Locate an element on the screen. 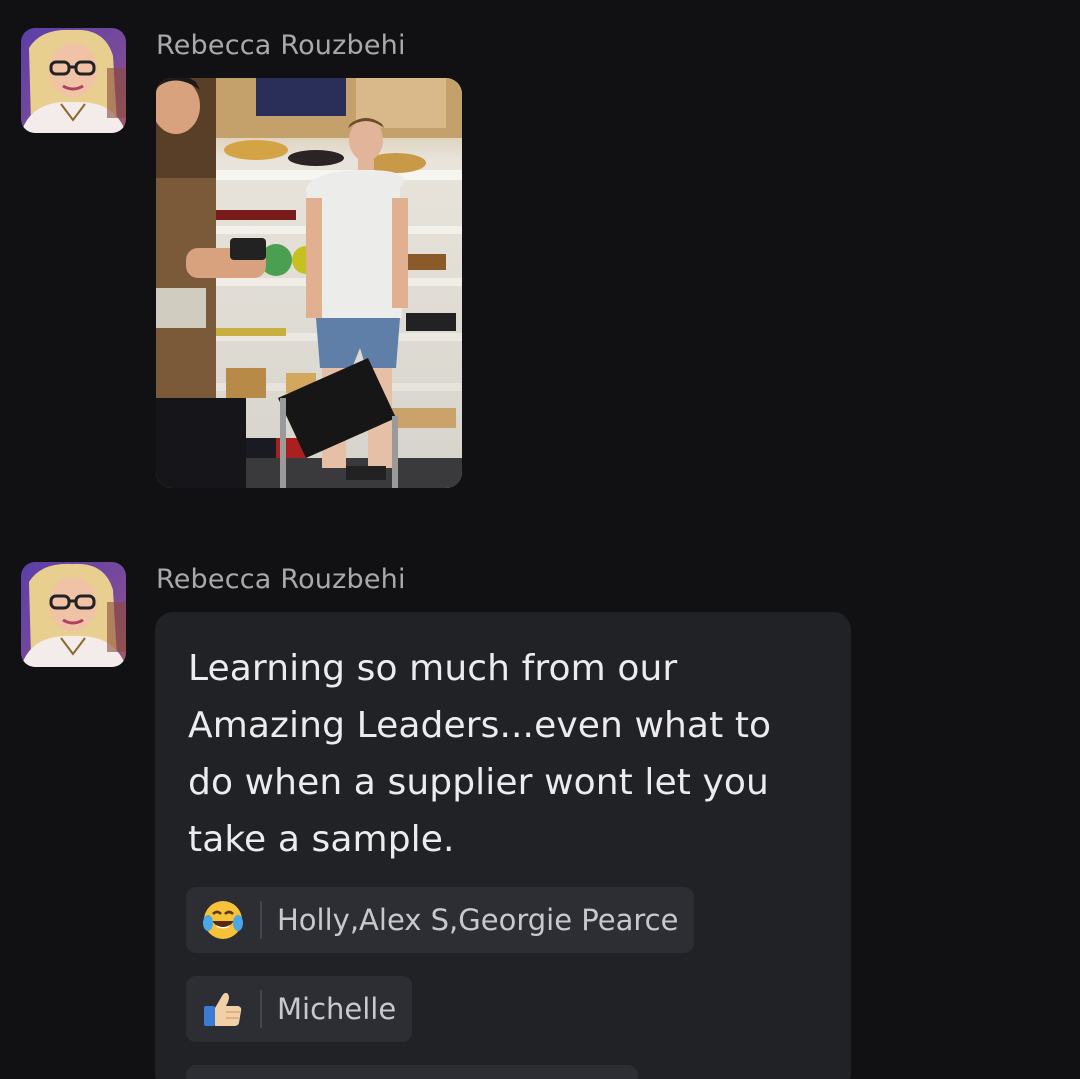 Image resolution: width=1080 pixels, height=1079 pixels. photo-image is located at coordinates (309, 283).